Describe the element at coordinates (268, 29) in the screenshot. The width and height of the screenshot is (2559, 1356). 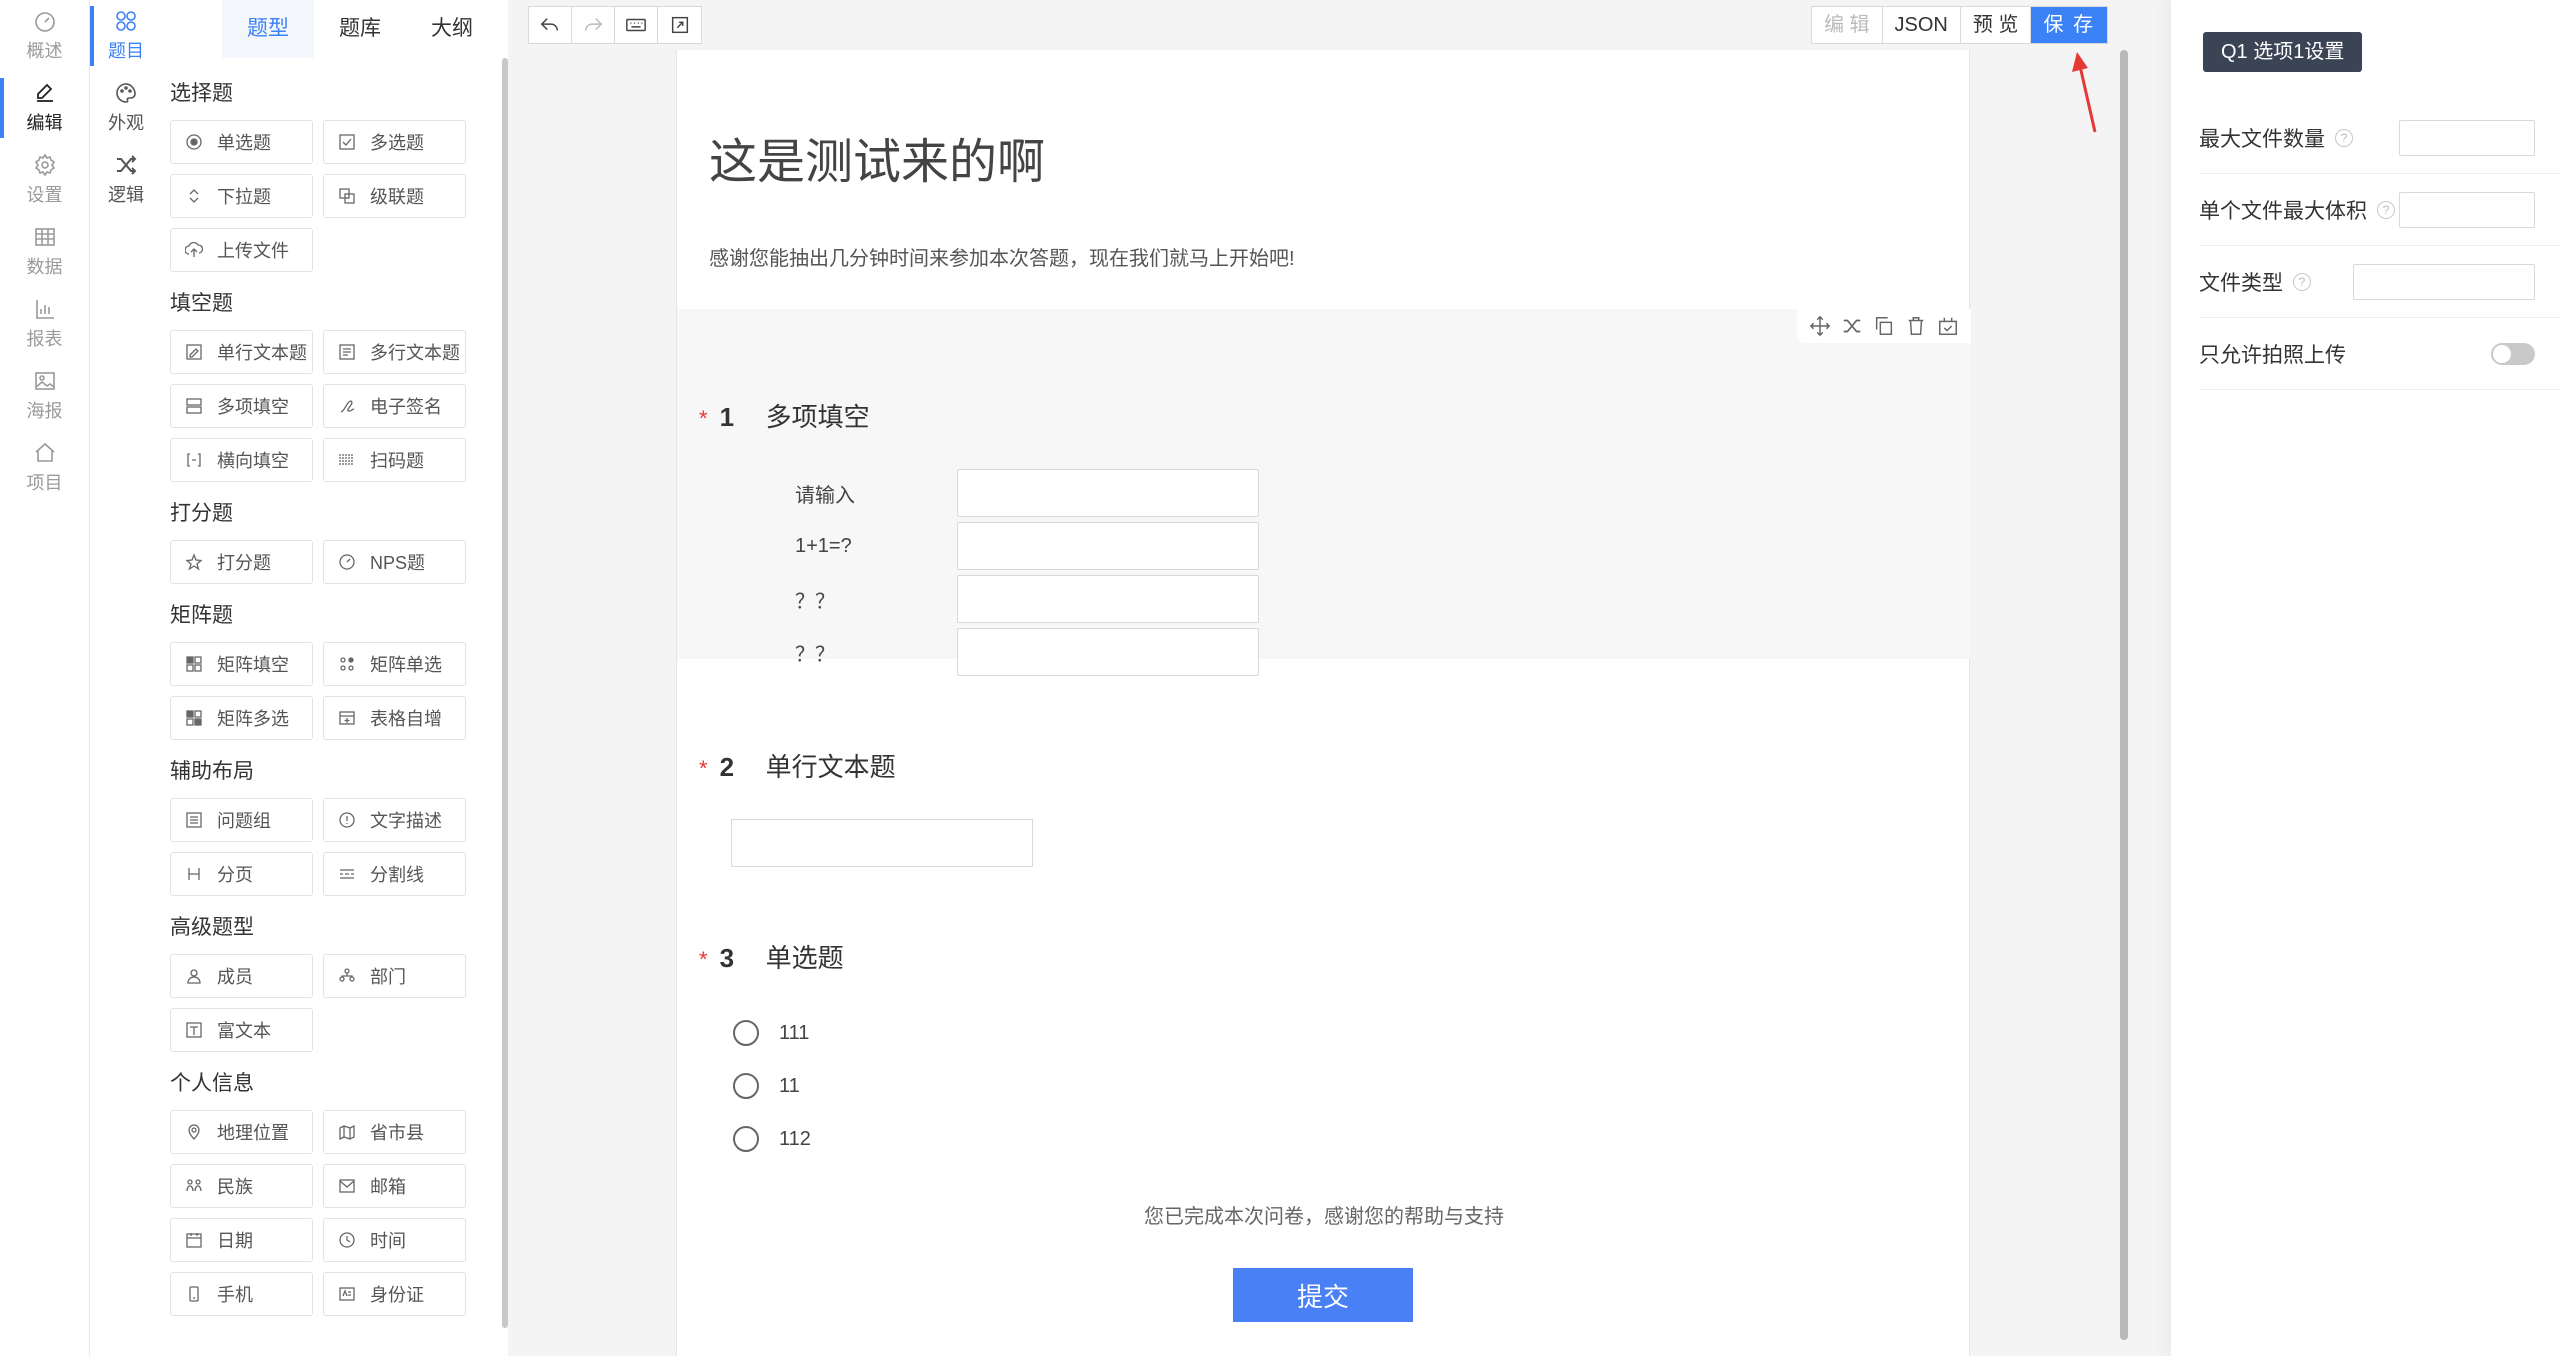
I see `tab-question-types: 题型` at that location.